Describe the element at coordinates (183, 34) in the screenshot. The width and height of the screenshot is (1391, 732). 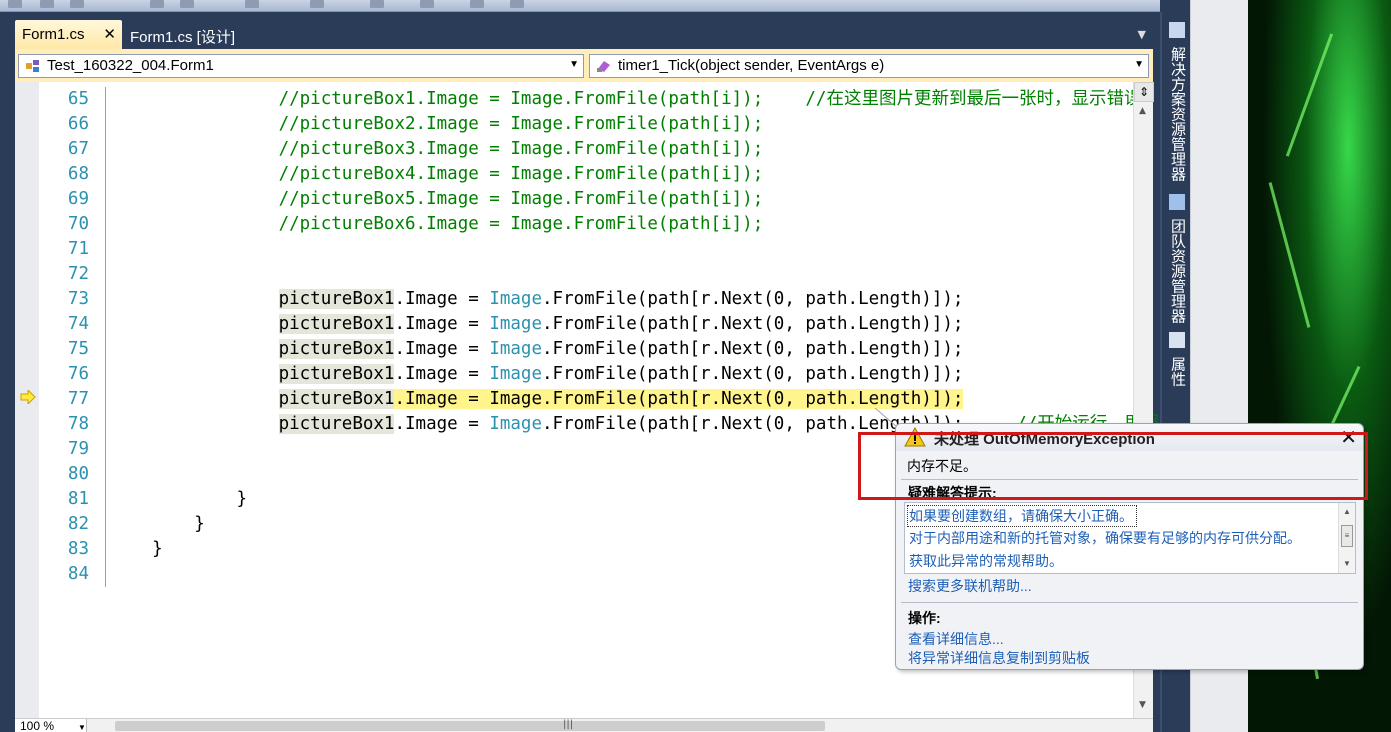
I see `tab-form1-design: Form1.cs [设计]` at that location.